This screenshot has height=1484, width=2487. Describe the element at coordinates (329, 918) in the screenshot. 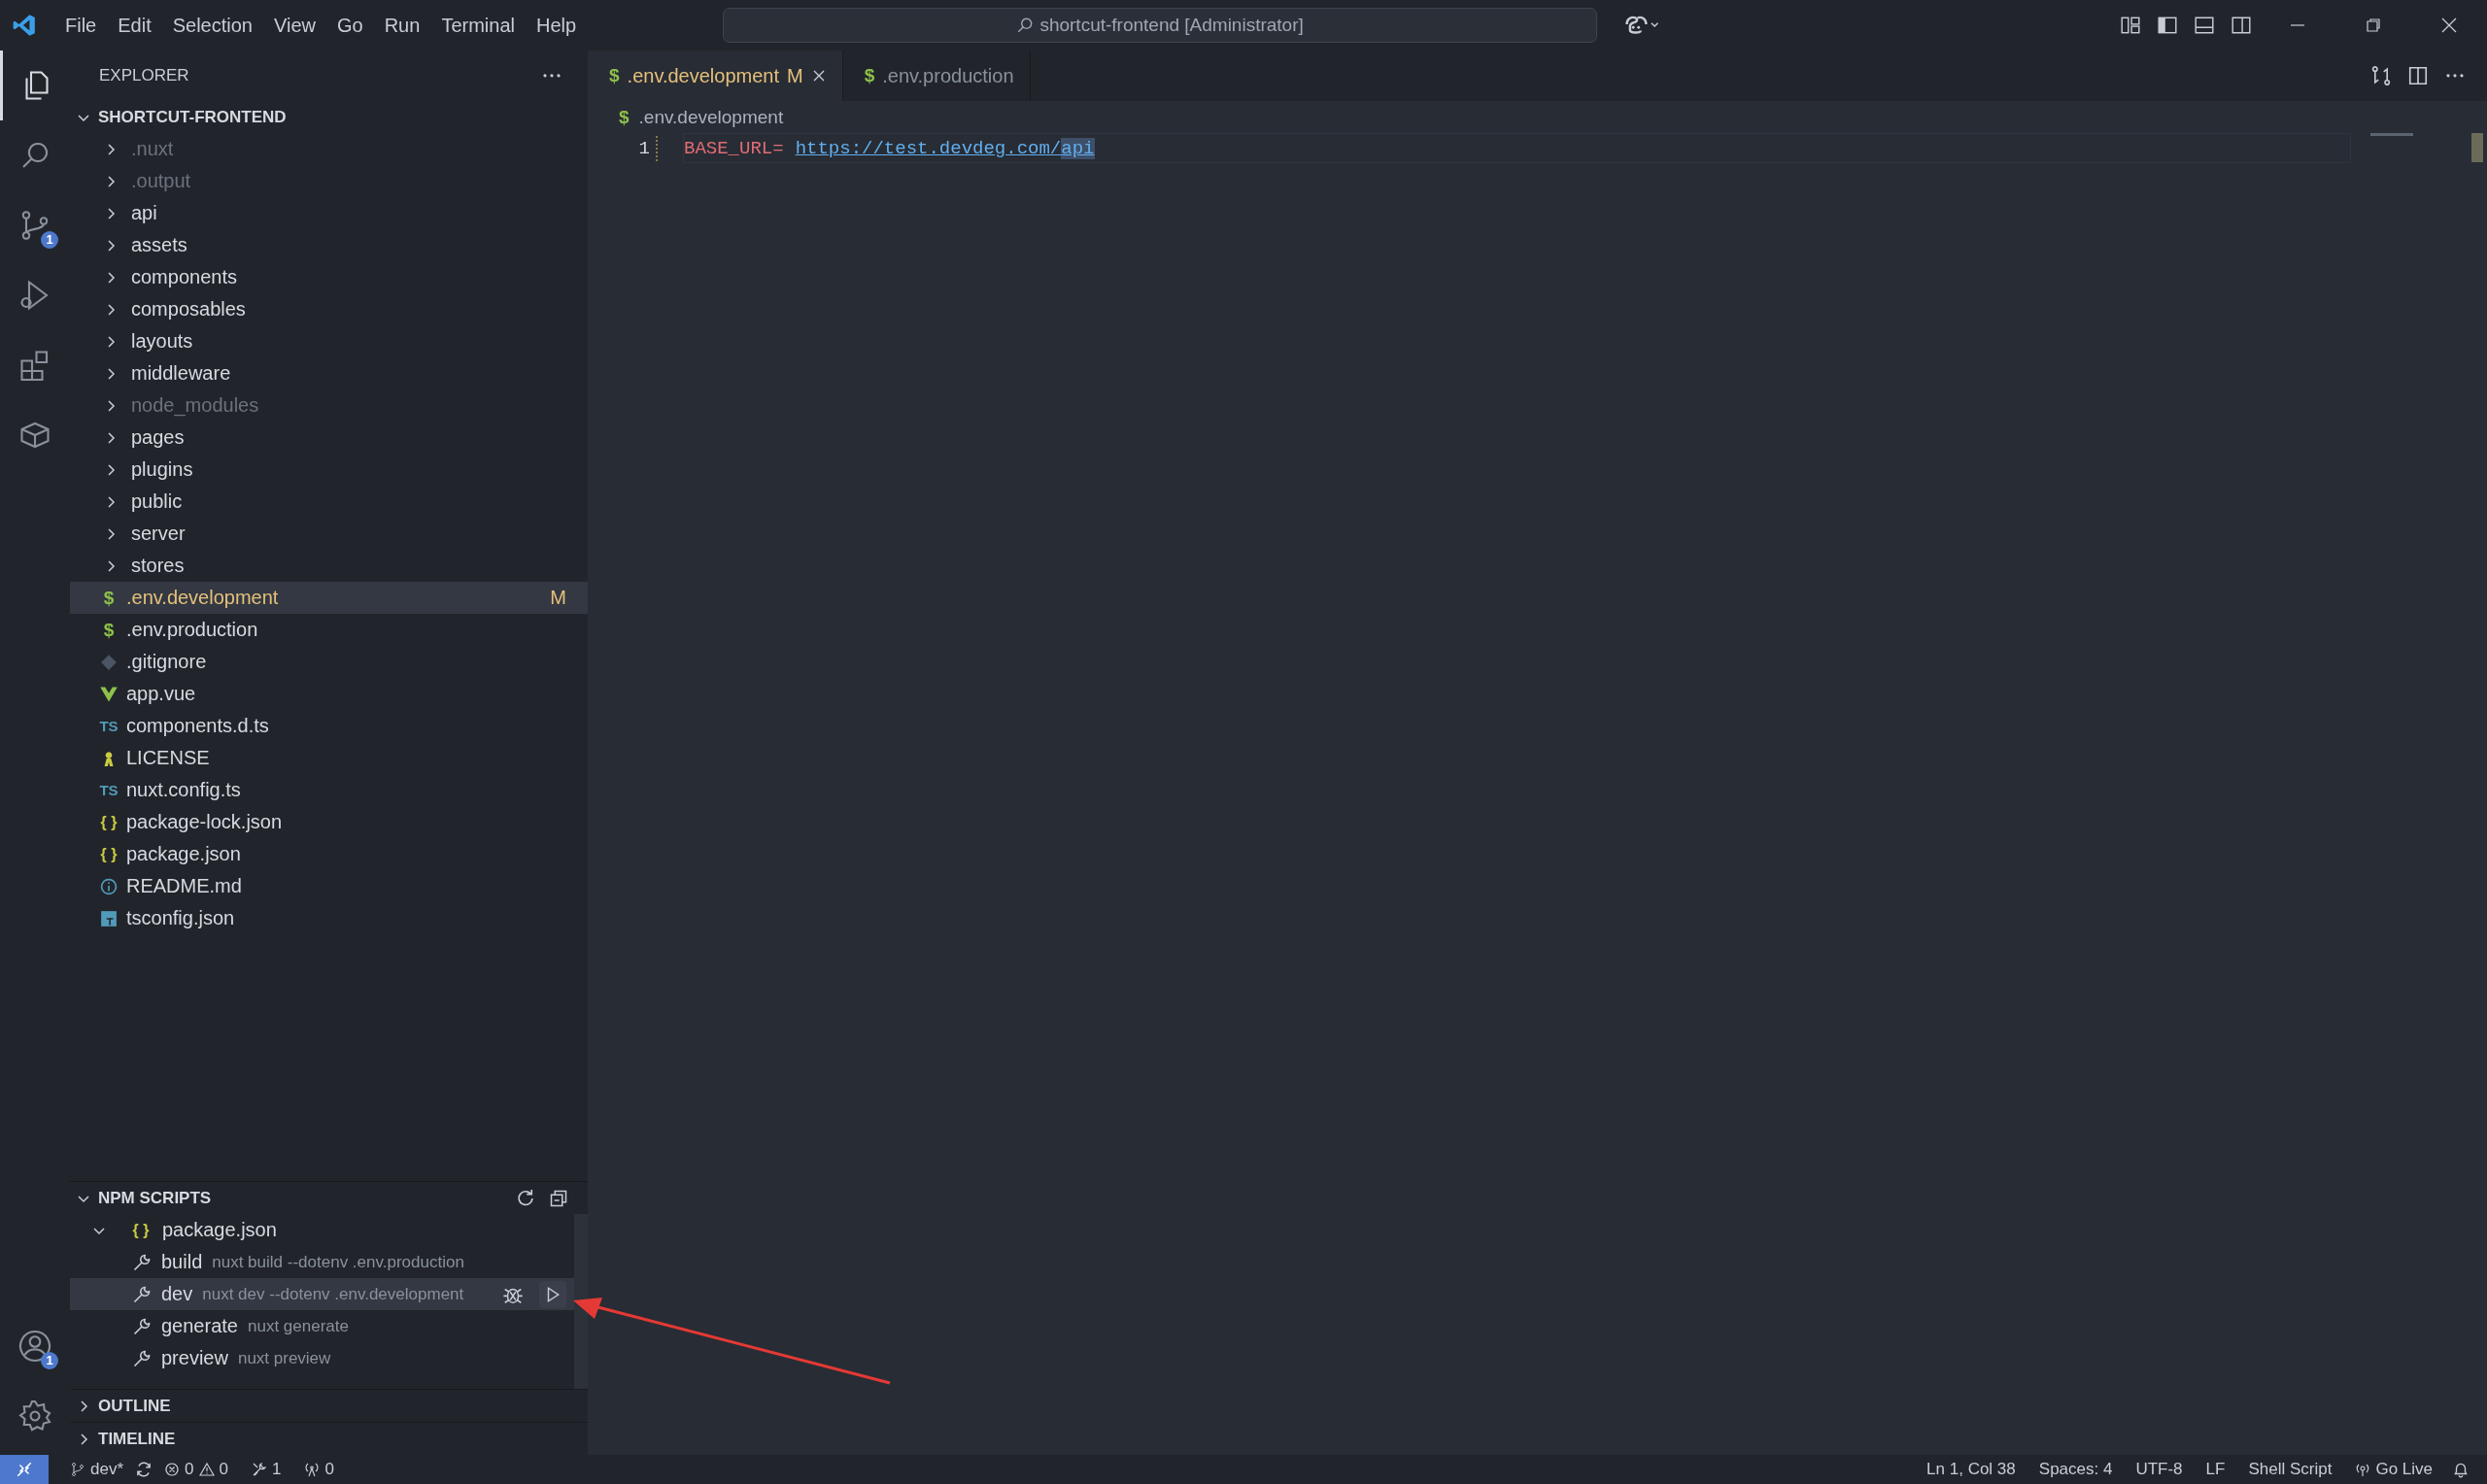

I see `file-tree-item: tsconfig.json` at that location.